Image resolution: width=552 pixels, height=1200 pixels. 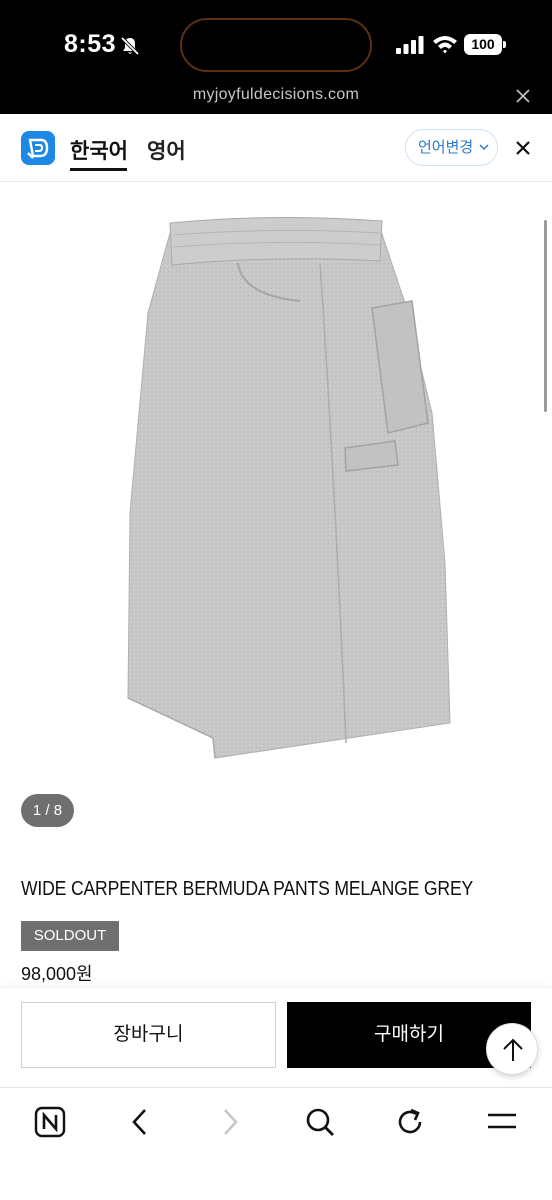 What do you see at coordinates (99, 150) in the screenshot?
I see `tab-korean: 한국어` at bounding box center [99, 150].